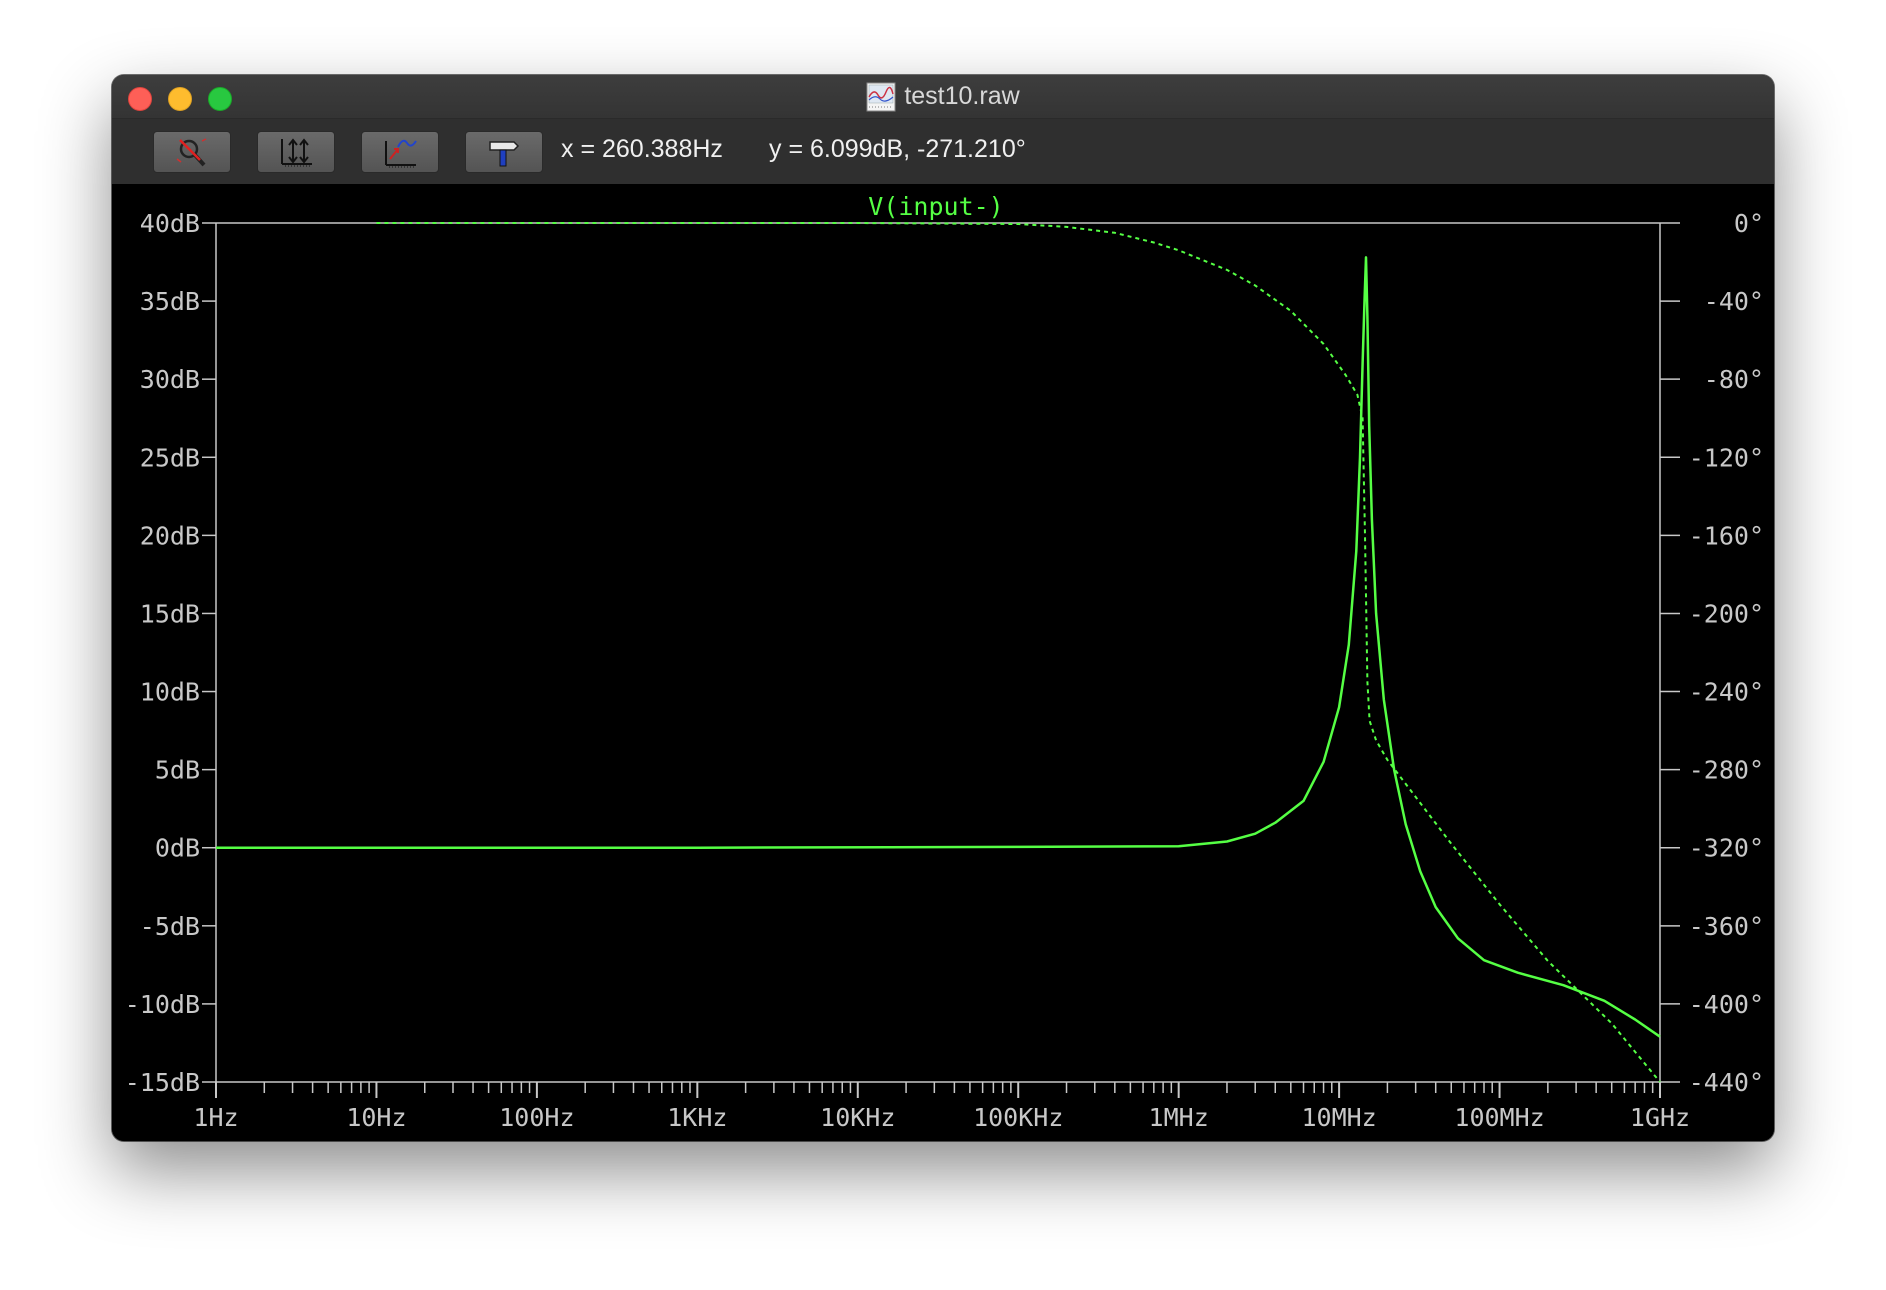 The image size is (1886, 1290). I want to click on settings-button, so click(504, 152).